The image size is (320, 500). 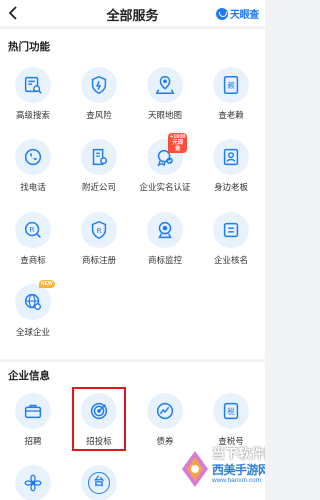 What do you see at coordinates (33, 85) in the screenshot?
I see `advanced-search-icon` at bounding box center [33, 85].